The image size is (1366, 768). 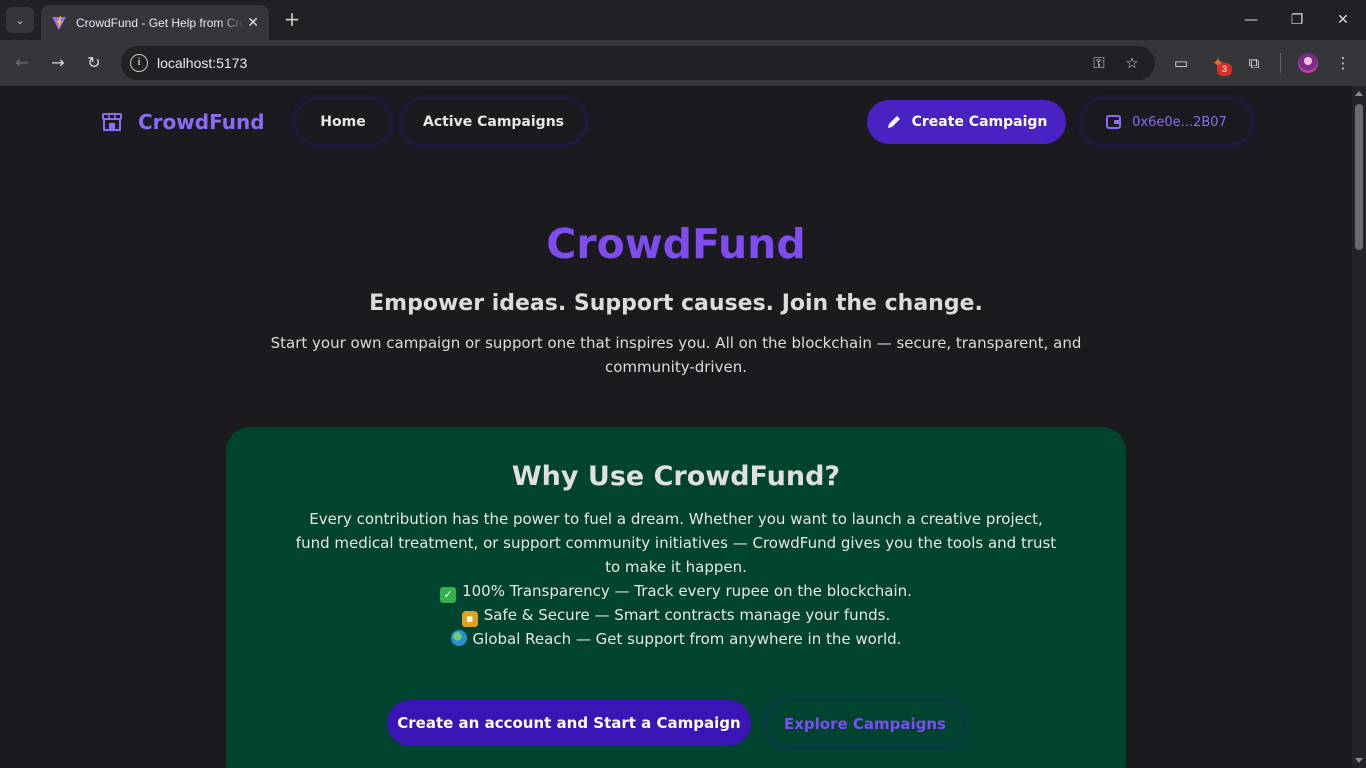 I want to click on restore-icon: ❐, so click(x=1297, y=20).